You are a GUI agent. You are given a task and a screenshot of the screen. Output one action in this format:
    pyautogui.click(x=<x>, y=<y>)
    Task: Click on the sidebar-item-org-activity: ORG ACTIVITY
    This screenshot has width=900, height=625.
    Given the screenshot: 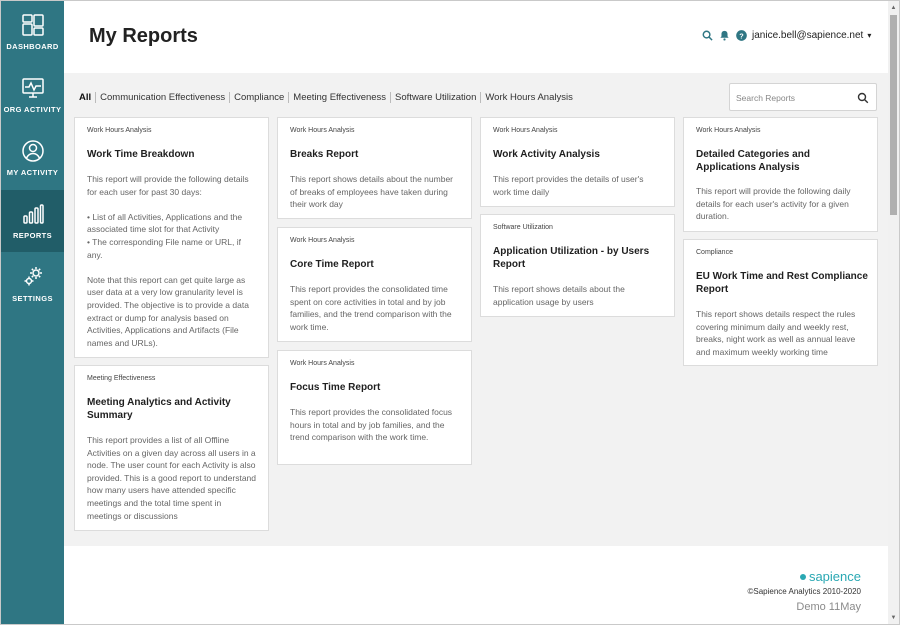 What is the action you would take?
    pyautogui.click(x=32, y=95)
    